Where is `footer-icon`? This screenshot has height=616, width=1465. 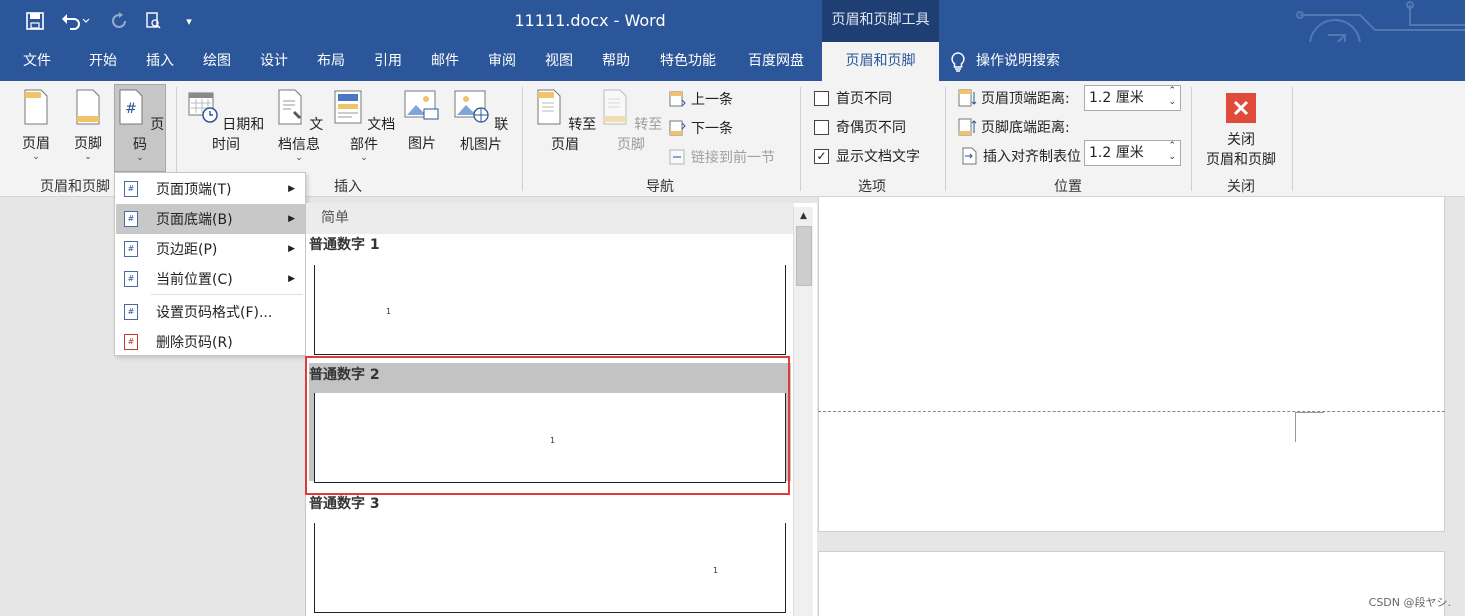
footer-icon is located at coordinates (88, 107).